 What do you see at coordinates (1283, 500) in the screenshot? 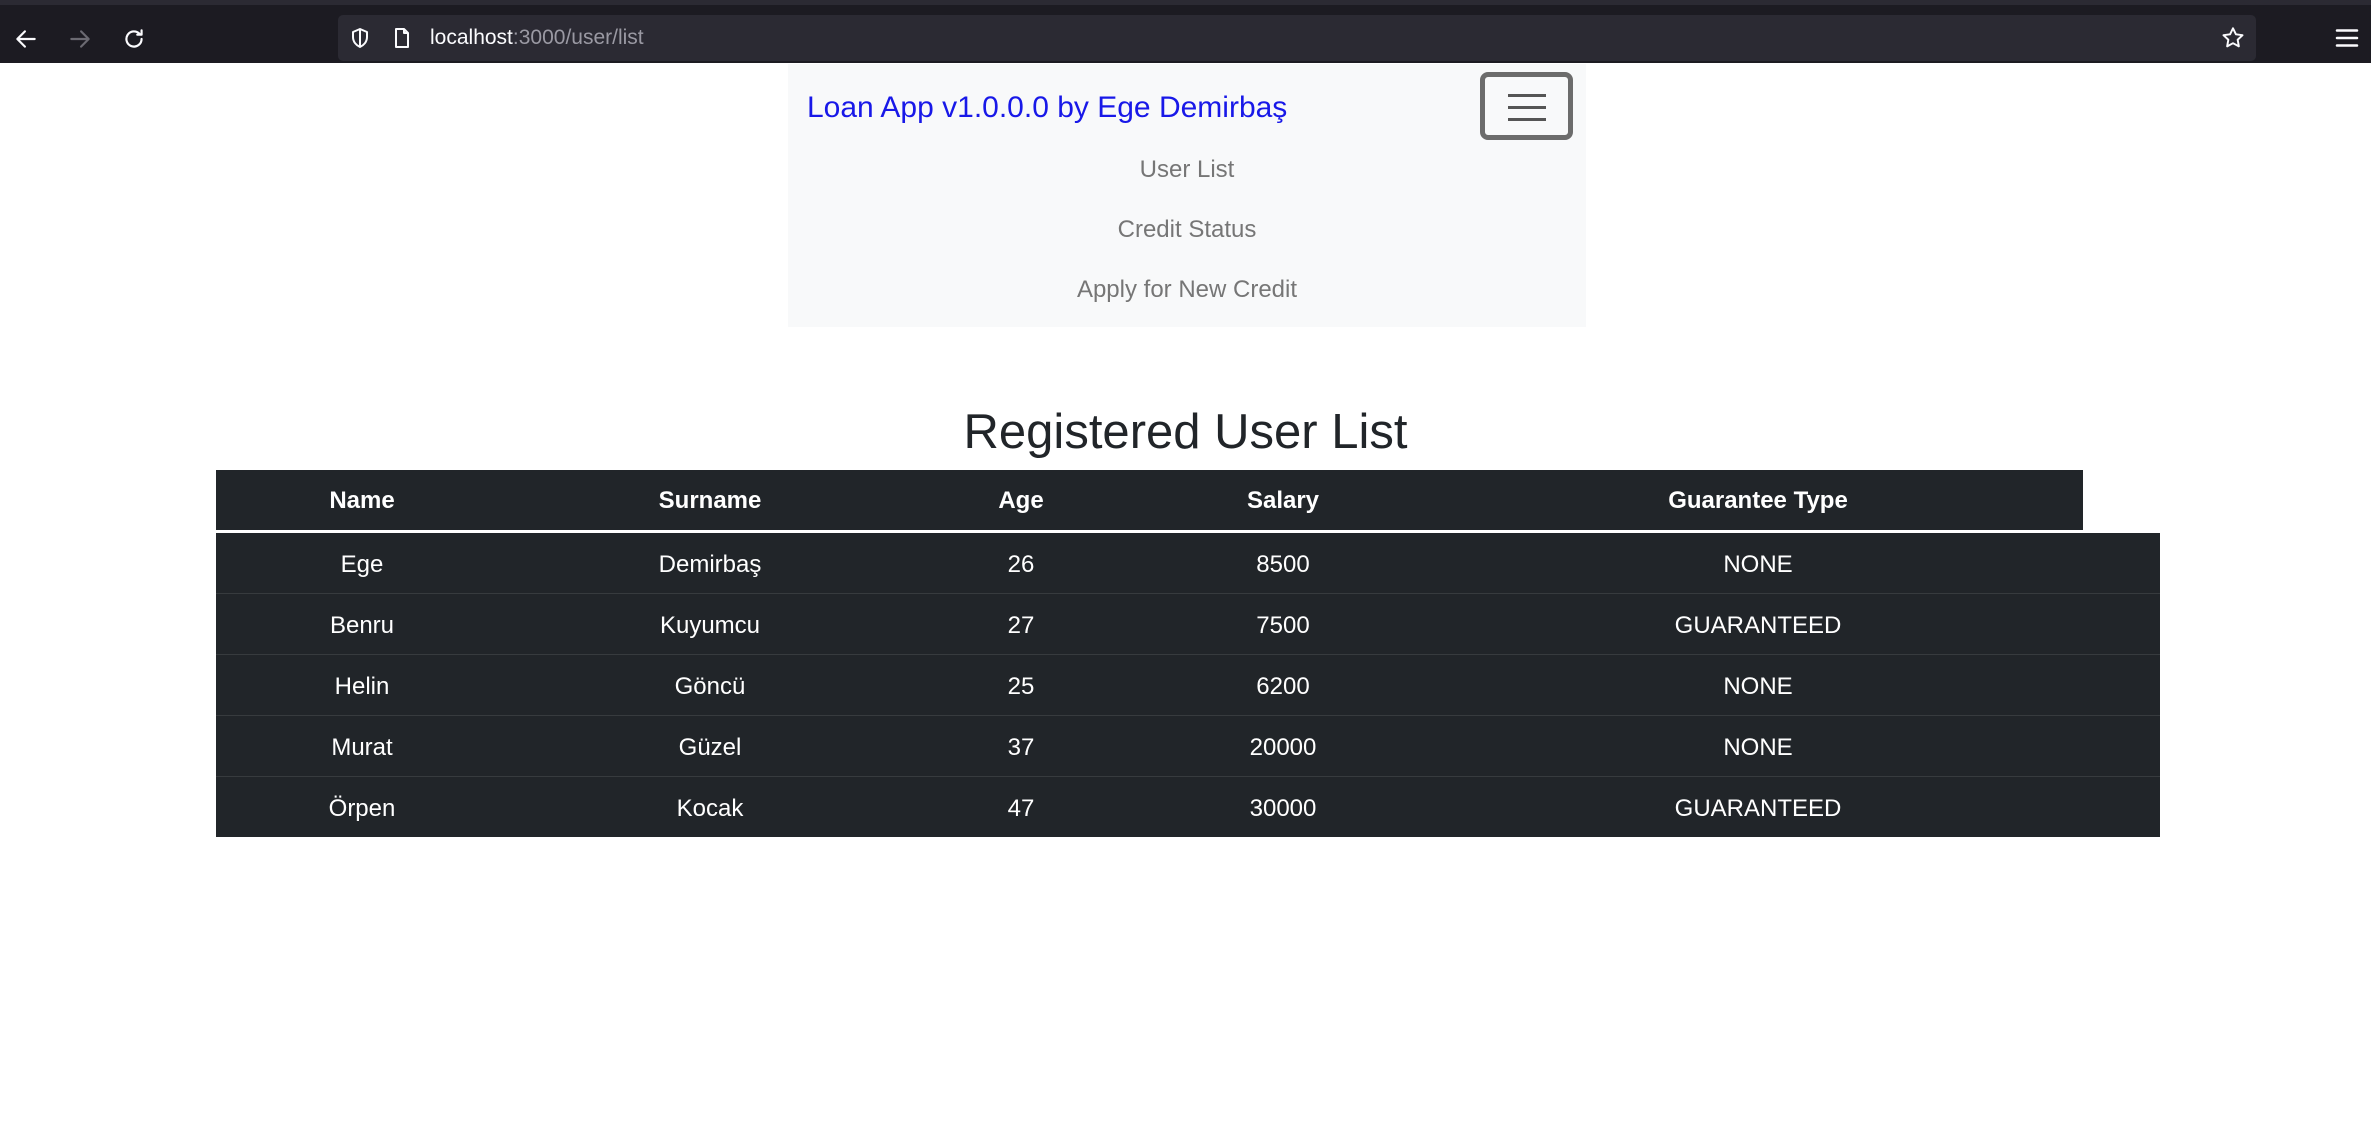
I see `column-header-salary: Salary` at bounding box center [1283, 500].